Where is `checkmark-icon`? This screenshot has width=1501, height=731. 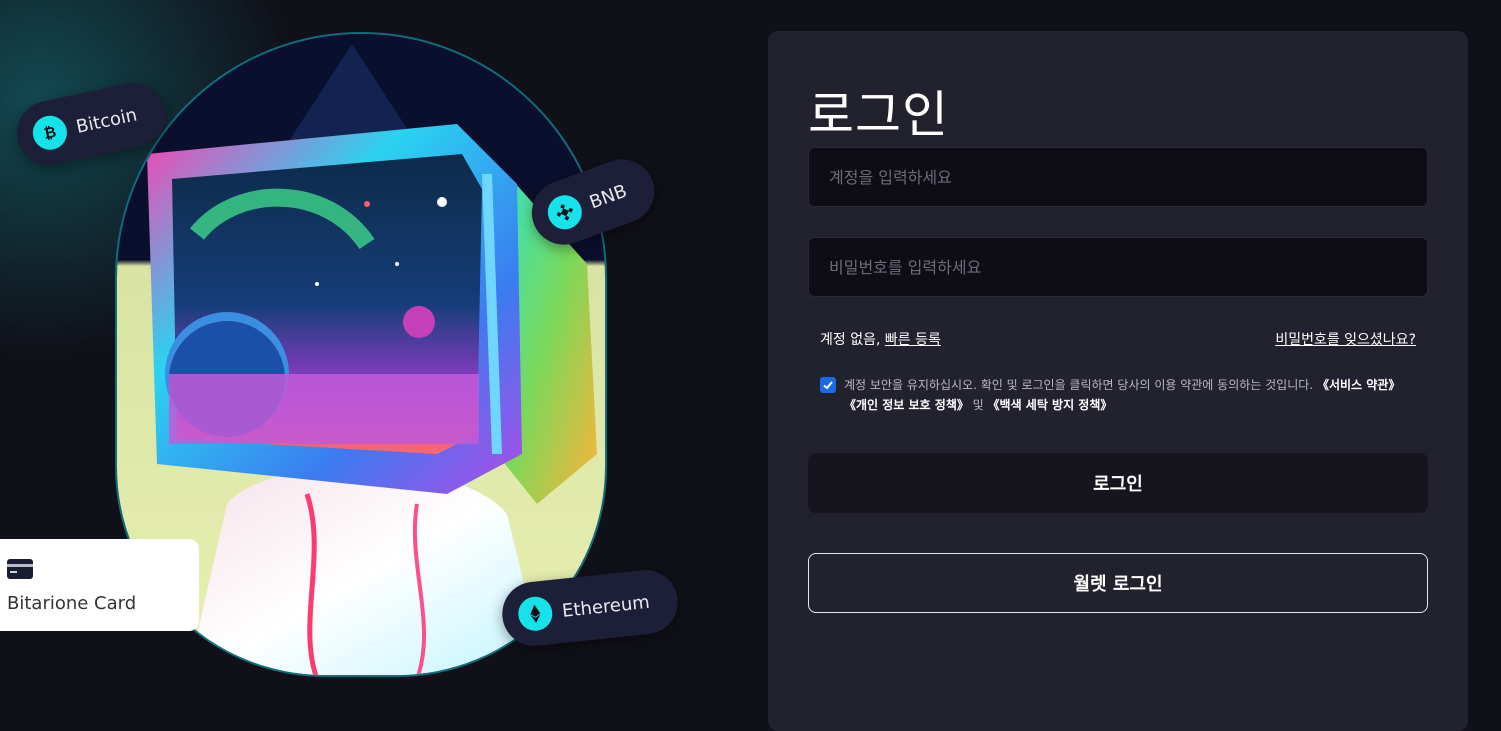 checkmark-icon is located at coordinates (828, 385).